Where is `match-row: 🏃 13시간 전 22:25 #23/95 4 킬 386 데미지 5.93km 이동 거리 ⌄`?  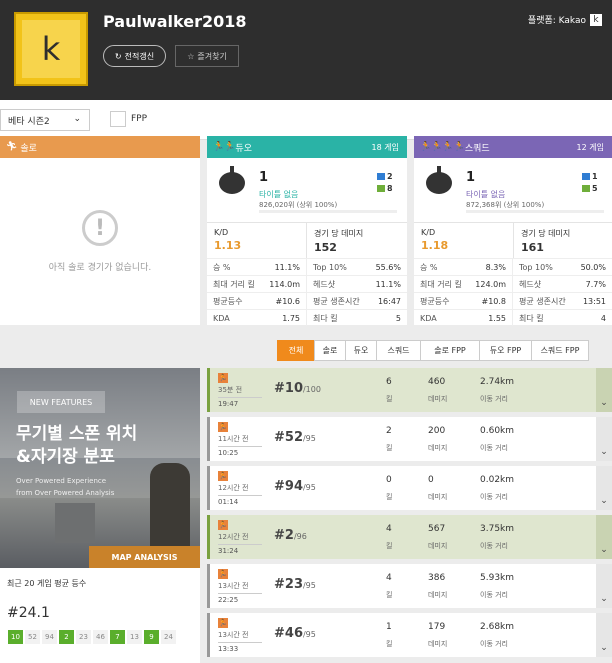 match-row: 🏃 13시간 전 22:25 #23/95 4 킬 386 데미지 5.93km 이동 거리 ⌄ is located at coordinates (409, 586).